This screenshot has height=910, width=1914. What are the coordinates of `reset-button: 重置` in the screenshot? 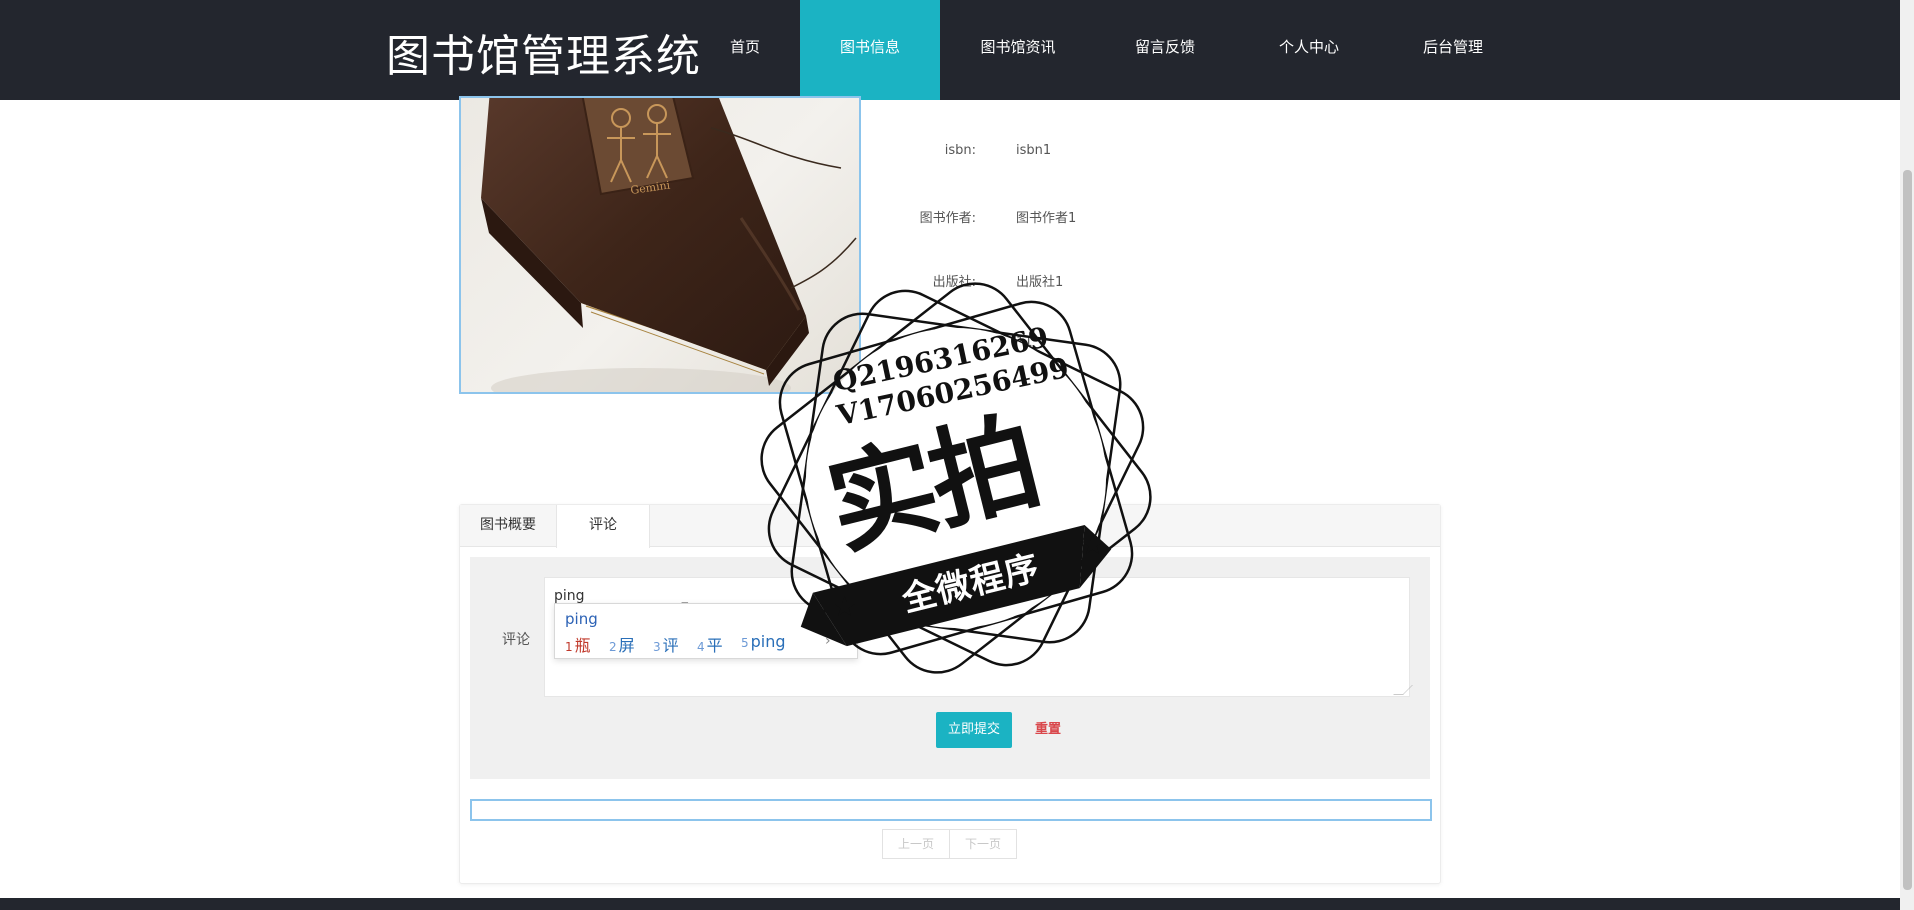 It's located at (1048, 730).